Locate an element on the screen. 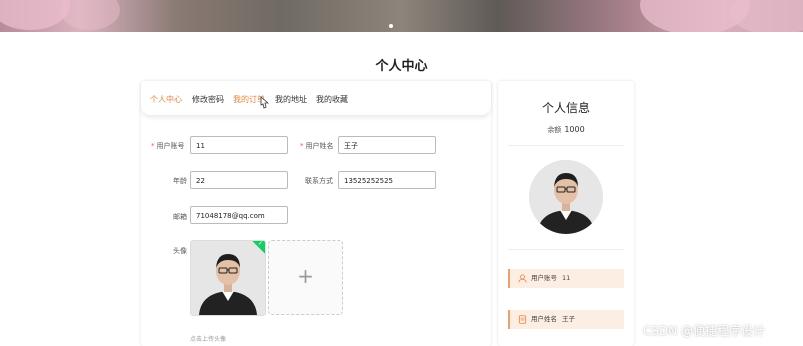  info-row-value: 11 is located at coordinates (566, 278).